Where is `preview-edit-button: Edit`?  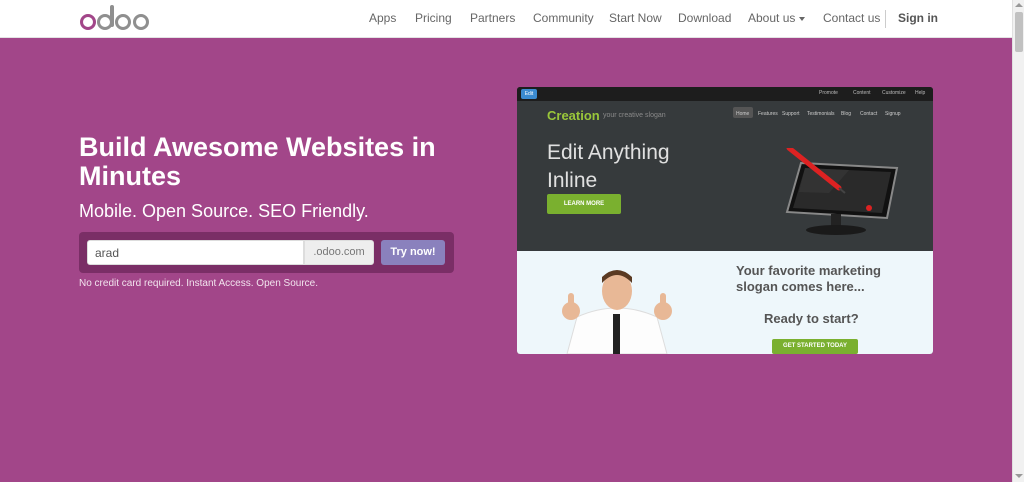 preview-edit-button: Edit is located at coordinates (529, 94).